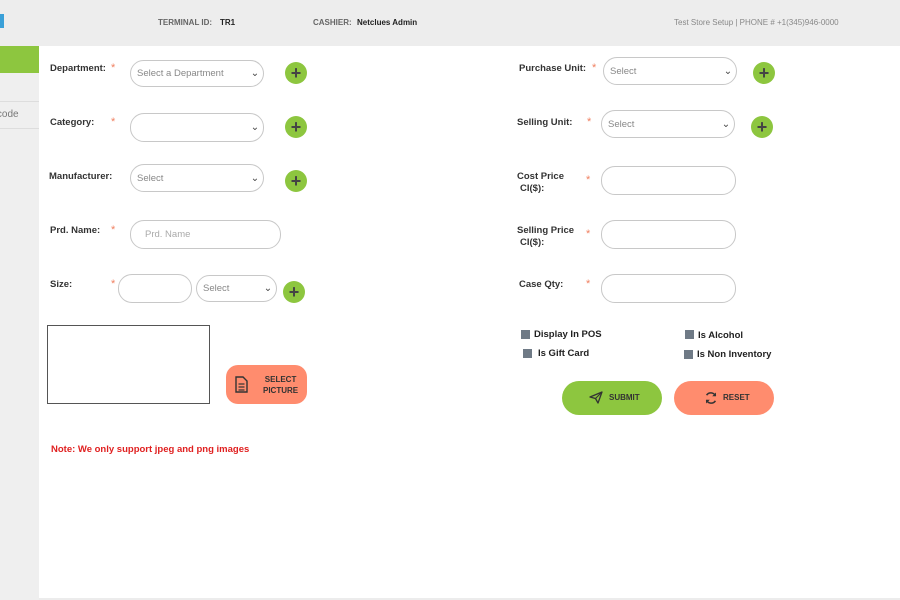 The width and height of the screenshot is (900, 600). I want to click on size-label: Size:, so click(61, 284).